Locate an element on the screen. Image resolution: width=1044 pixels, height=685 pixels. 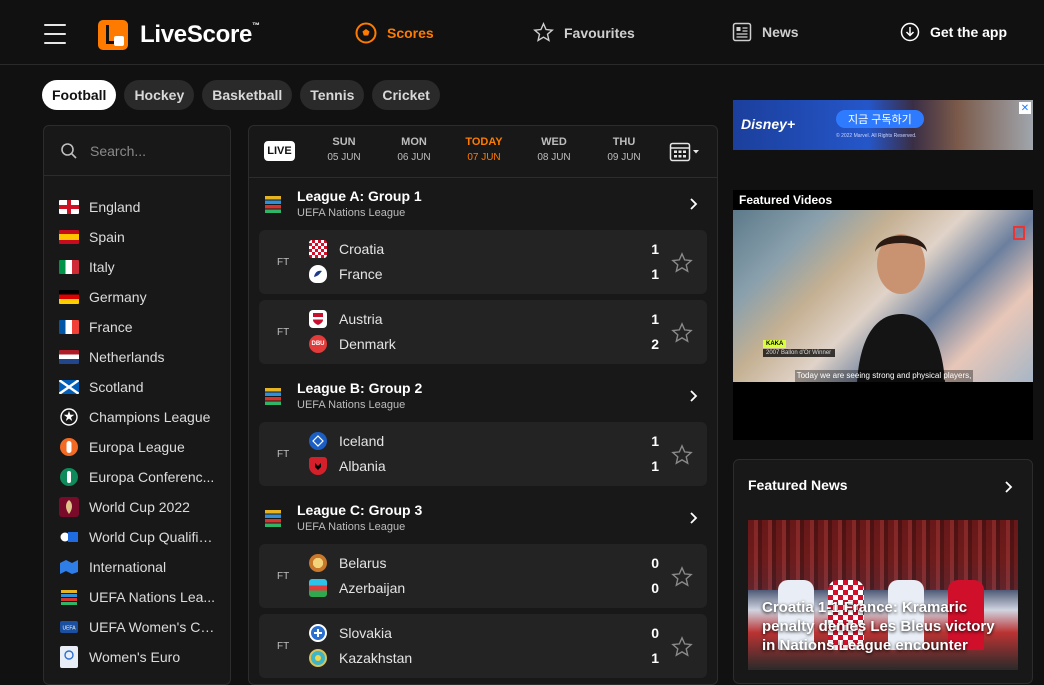
date-day-label: WED is located at coordinates (554, 142).